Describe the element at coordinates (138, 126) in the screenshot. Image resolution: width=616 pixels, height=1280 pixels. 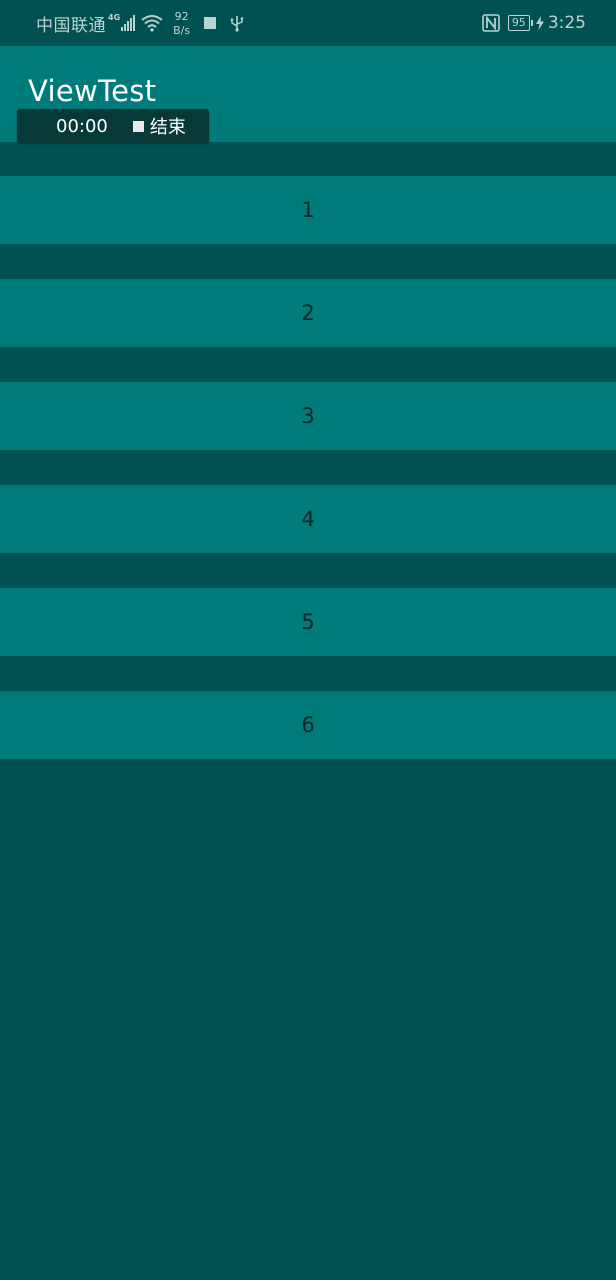
I see `stop-icon` at that location.